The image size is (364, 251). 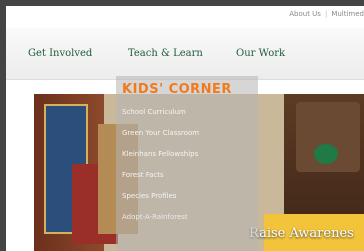 I want to click on dropdown-item-species-profiles: Species Profiles, so click(x=187, y=196).